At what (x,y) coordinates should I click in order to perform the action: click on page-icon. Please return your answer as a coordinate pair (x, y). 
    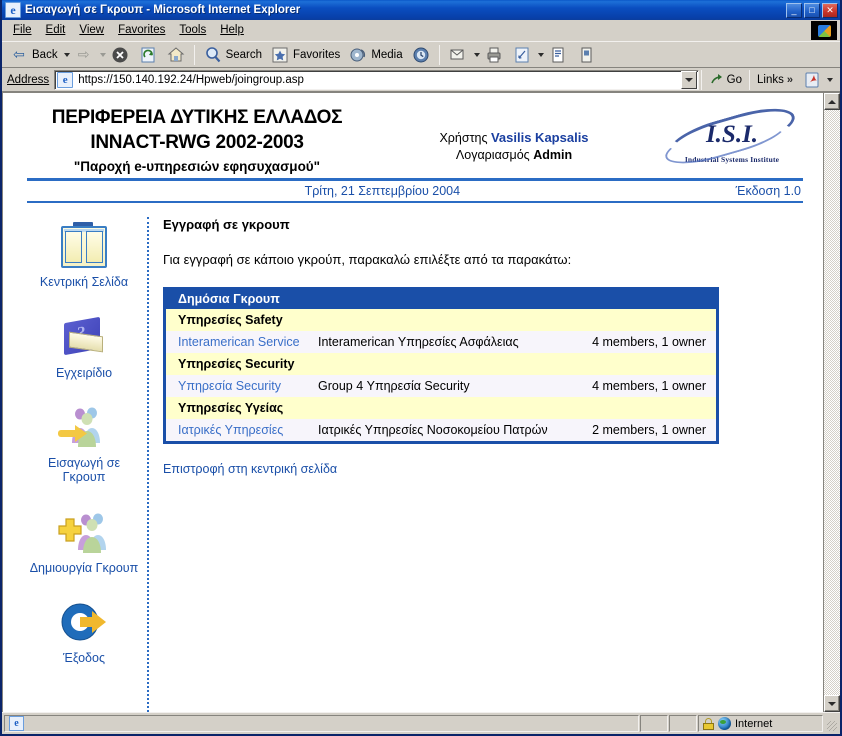
    Looking at the image, I should click on (65, 79).